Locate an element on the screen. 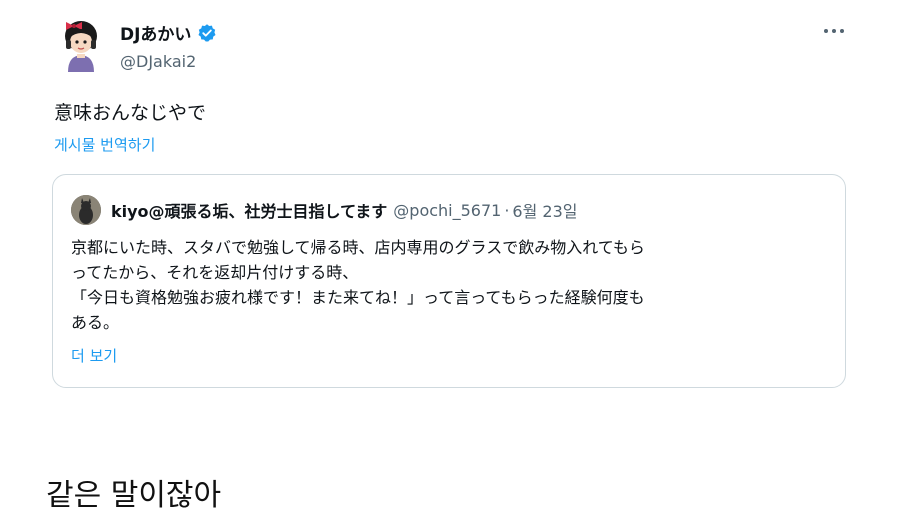  quoted-tweet-date: 6월 23일 is located at coordinates (544, 210).